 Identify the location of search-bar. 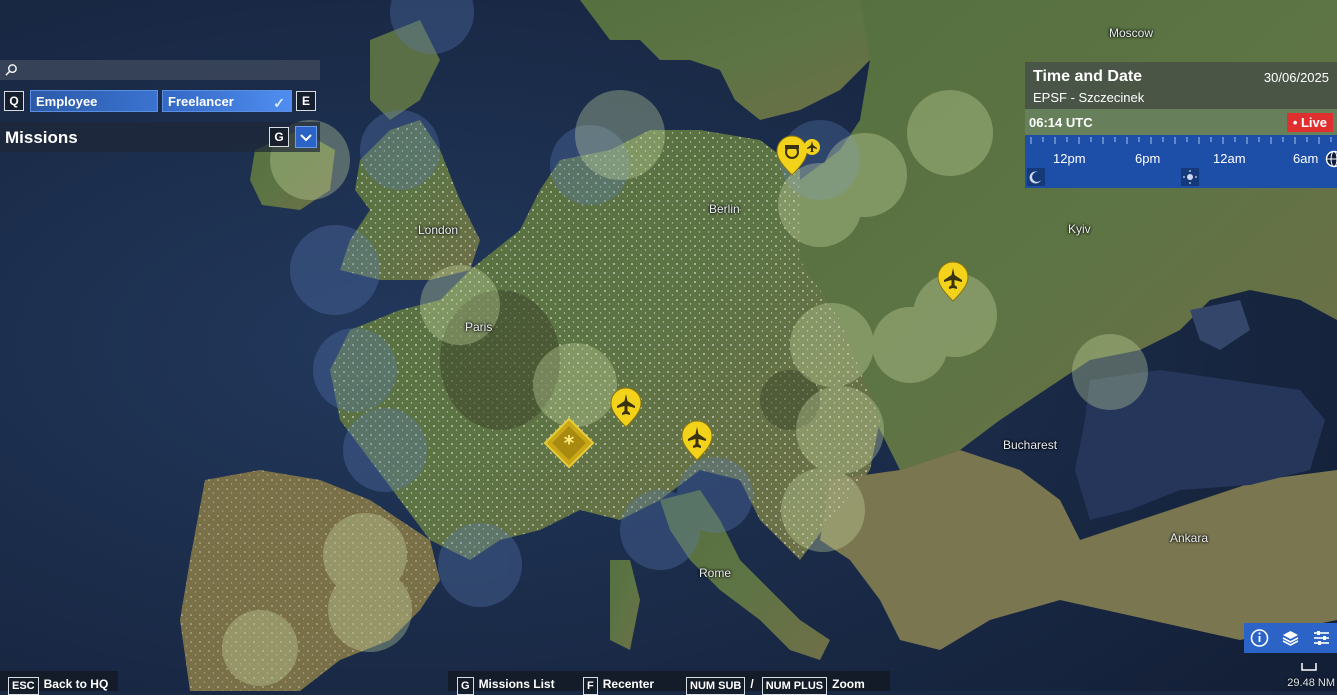
(160, 70).